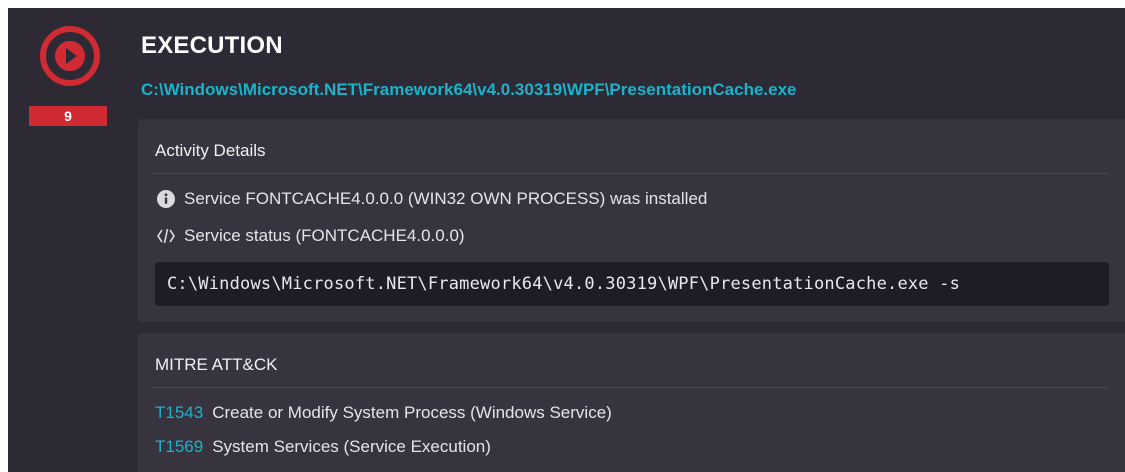 The image size is (1125, 472). Describe the element at coordinates (210, 150) in the screenshot. I see `activity-details-header: Activity Details` at that location.